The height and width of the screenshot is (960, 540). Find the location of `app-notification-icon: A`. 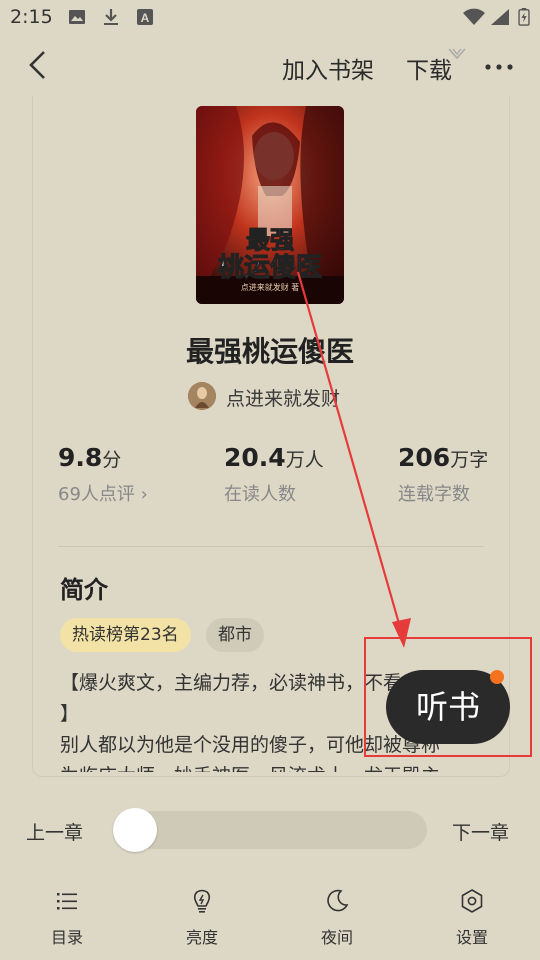

app-notification-icon: A is located at coordinates (145, 17).